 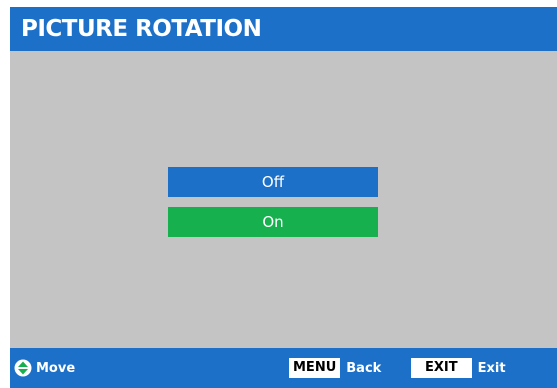 I want to click on footer-bar: Move MENU Back EXIT Exit, so click(x=283, y=368).